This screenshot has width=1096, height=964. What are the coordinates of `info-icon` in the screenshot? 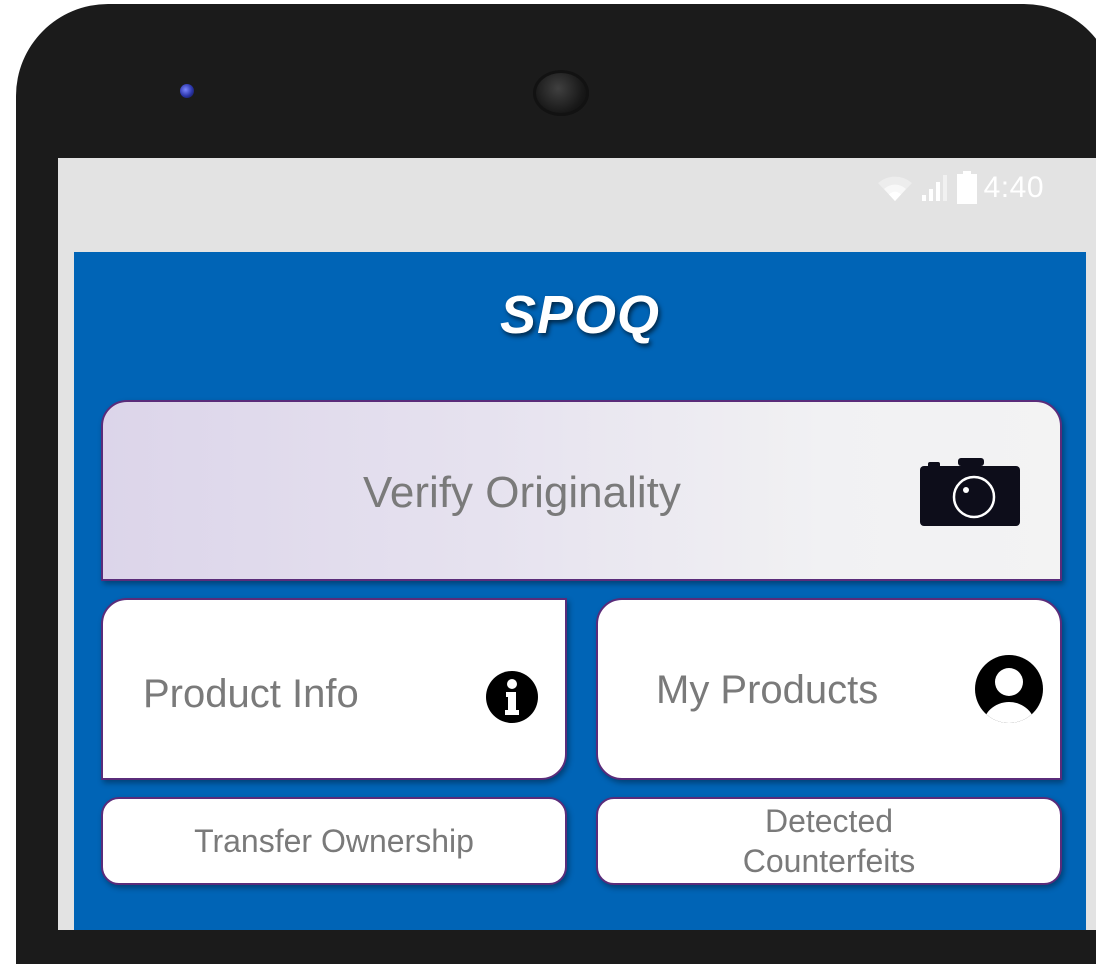 It's located at (512, 697).